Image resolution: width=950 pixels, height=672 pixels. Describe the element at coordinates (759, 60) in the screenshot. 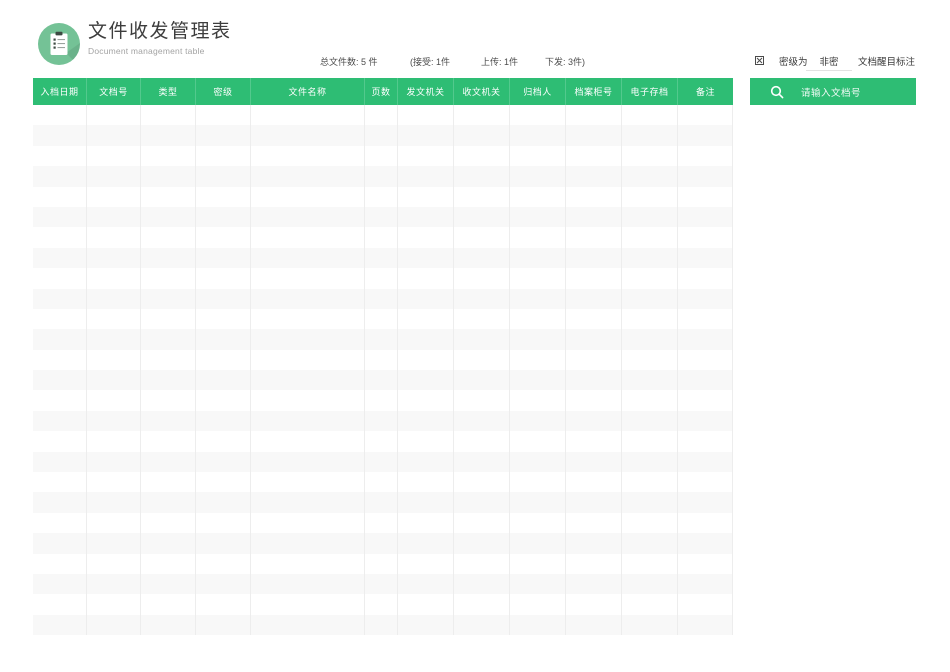

I see `checkbox-x-icon` at that location.